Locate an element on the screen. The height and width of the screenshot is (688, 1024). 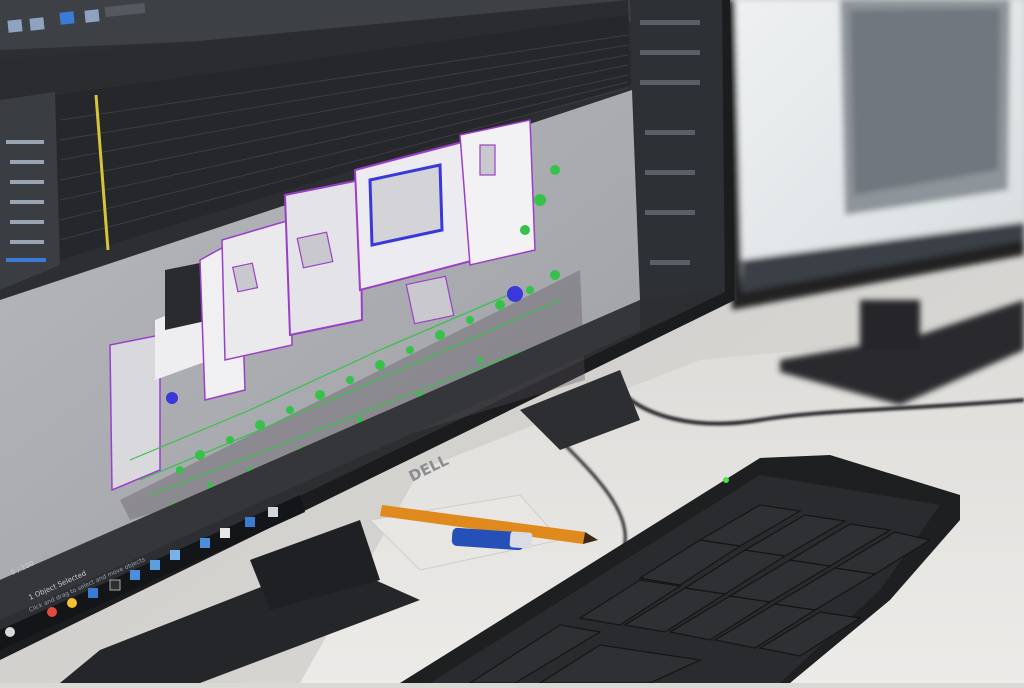
sphere-object is located at coordinates (515, 294).